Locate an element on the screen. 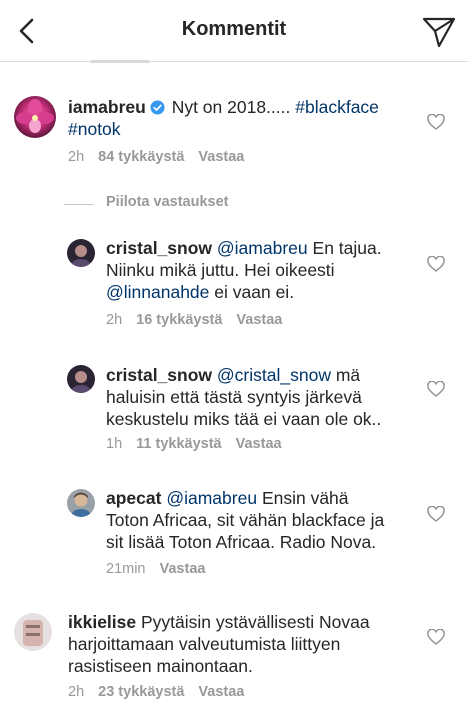 This screenshot has height=713, width=468. comment-time: 1h is located at coordinates (114, 444).